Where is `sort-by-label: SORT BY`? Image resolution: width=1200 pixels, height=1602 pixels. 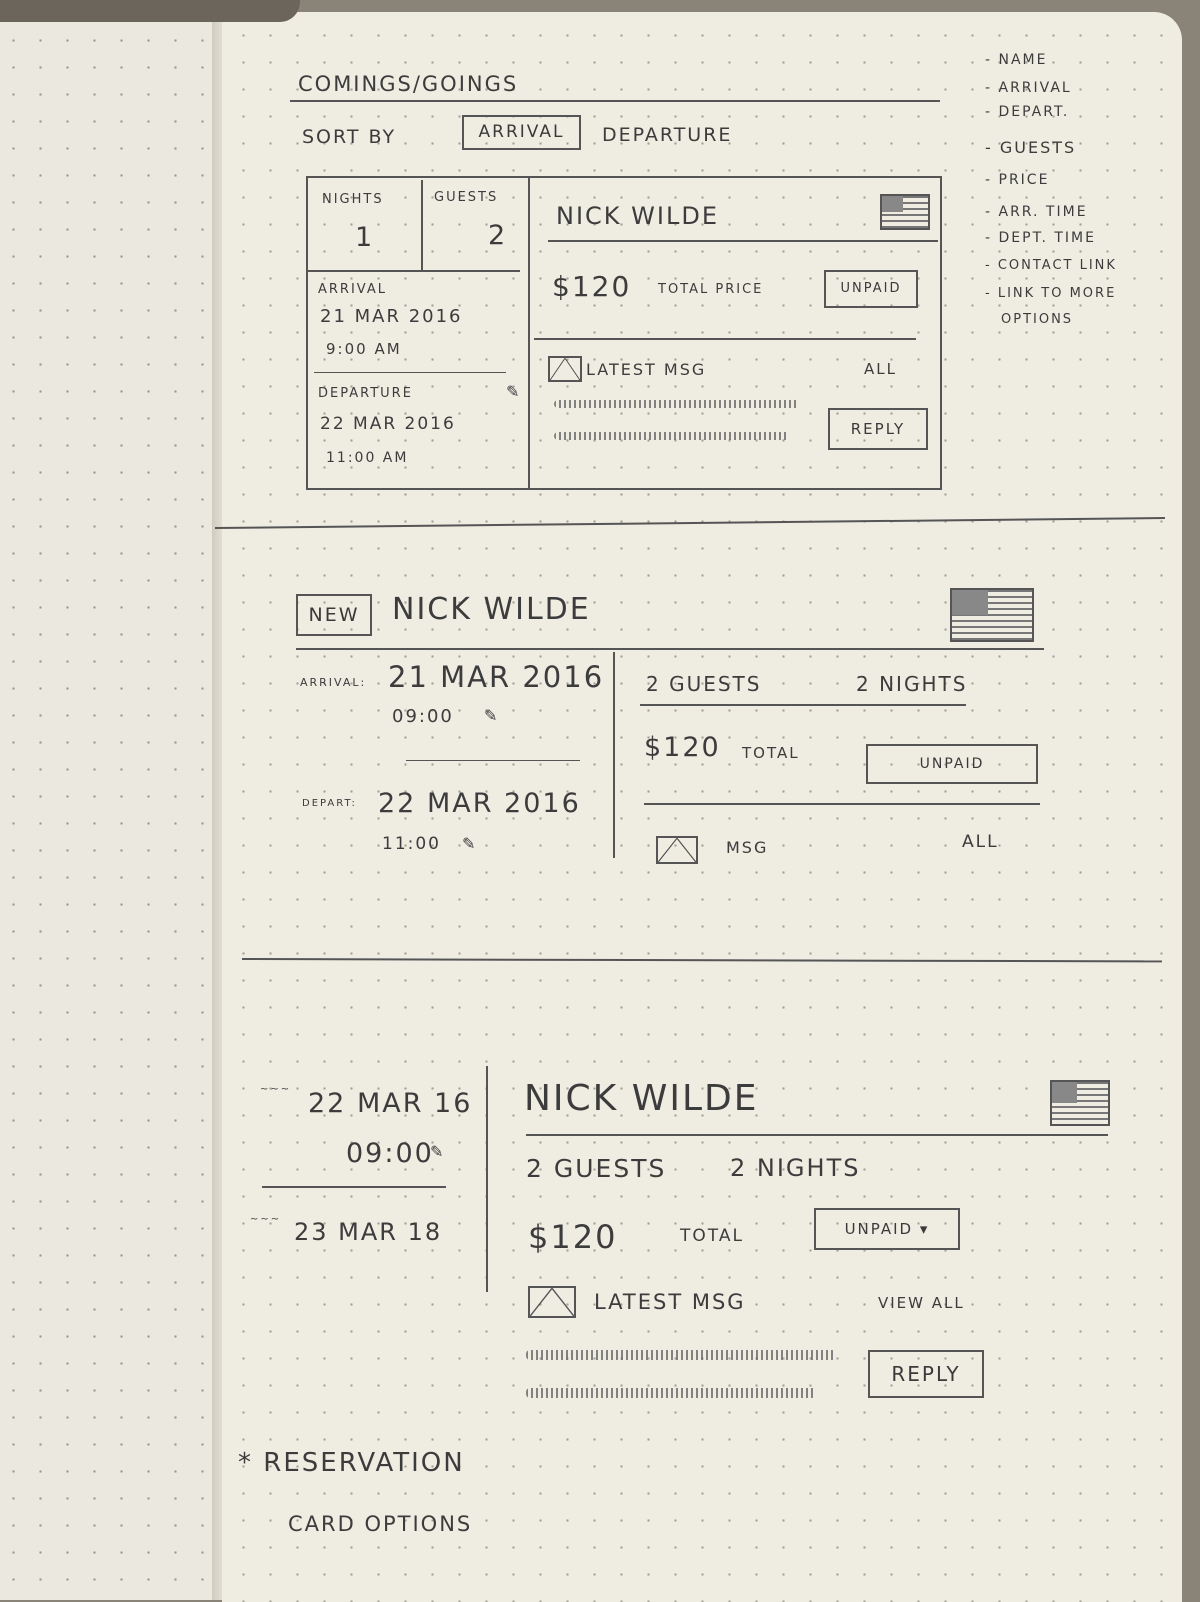 sort-by-label: SORT BY is located at coordinates (349, 137).